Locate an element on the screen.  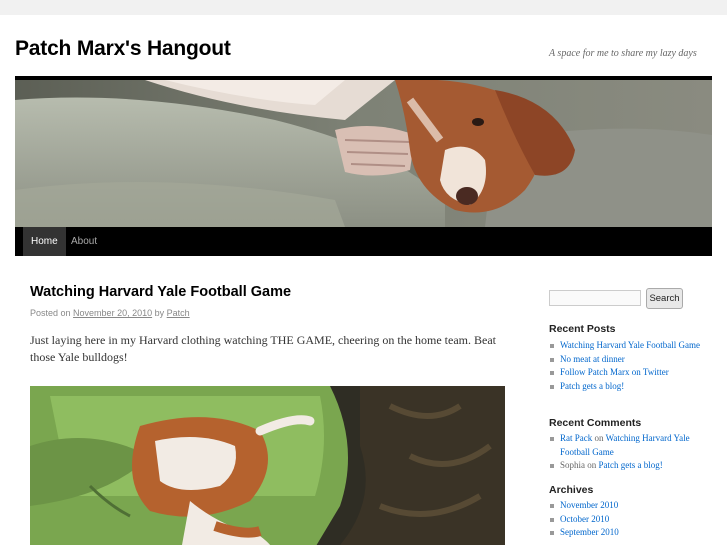
nav-item-home: Home is located at coordinates (44, 241).